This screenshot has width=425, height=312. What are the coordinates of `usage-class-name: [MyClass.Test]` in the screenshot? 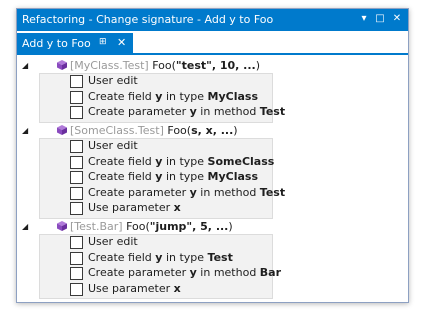 It's located at (109, 65).